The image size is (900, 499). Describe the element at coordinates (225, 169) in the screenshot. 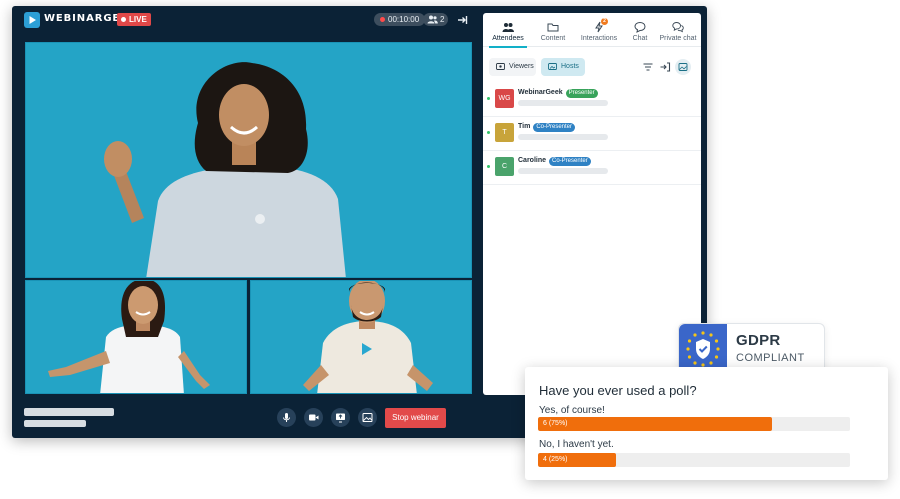

I see `presenter-video-illustration` at that location.